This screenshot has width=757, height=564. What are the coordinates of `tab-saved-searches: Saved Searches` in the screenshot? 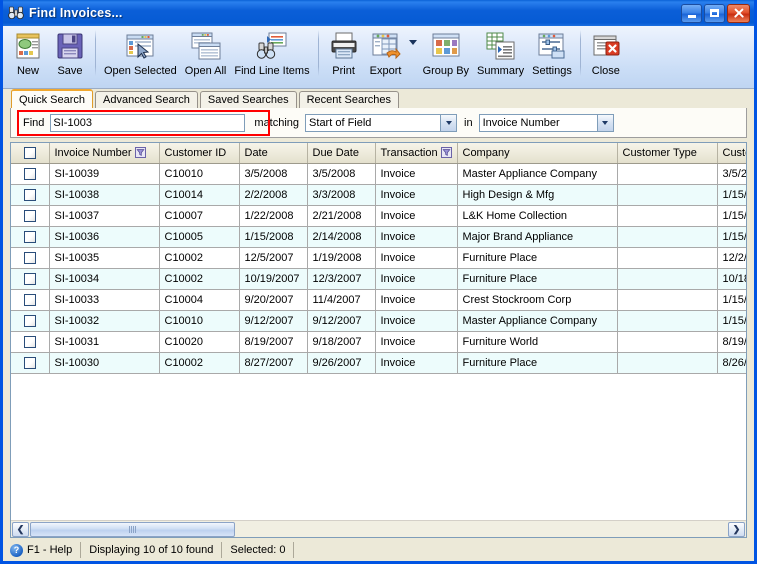 It's located at (248, 99).